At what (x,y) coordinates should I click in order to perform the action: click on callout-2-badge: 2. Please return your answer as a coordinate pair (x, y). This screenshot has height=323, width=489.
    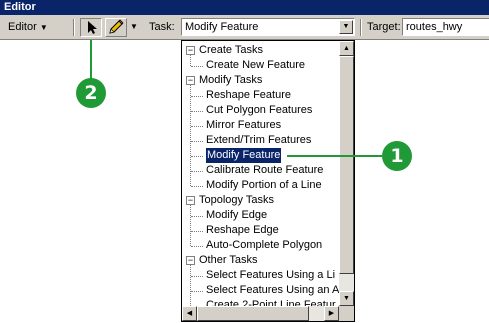
    Looking at the image, I should click on (91, 93).